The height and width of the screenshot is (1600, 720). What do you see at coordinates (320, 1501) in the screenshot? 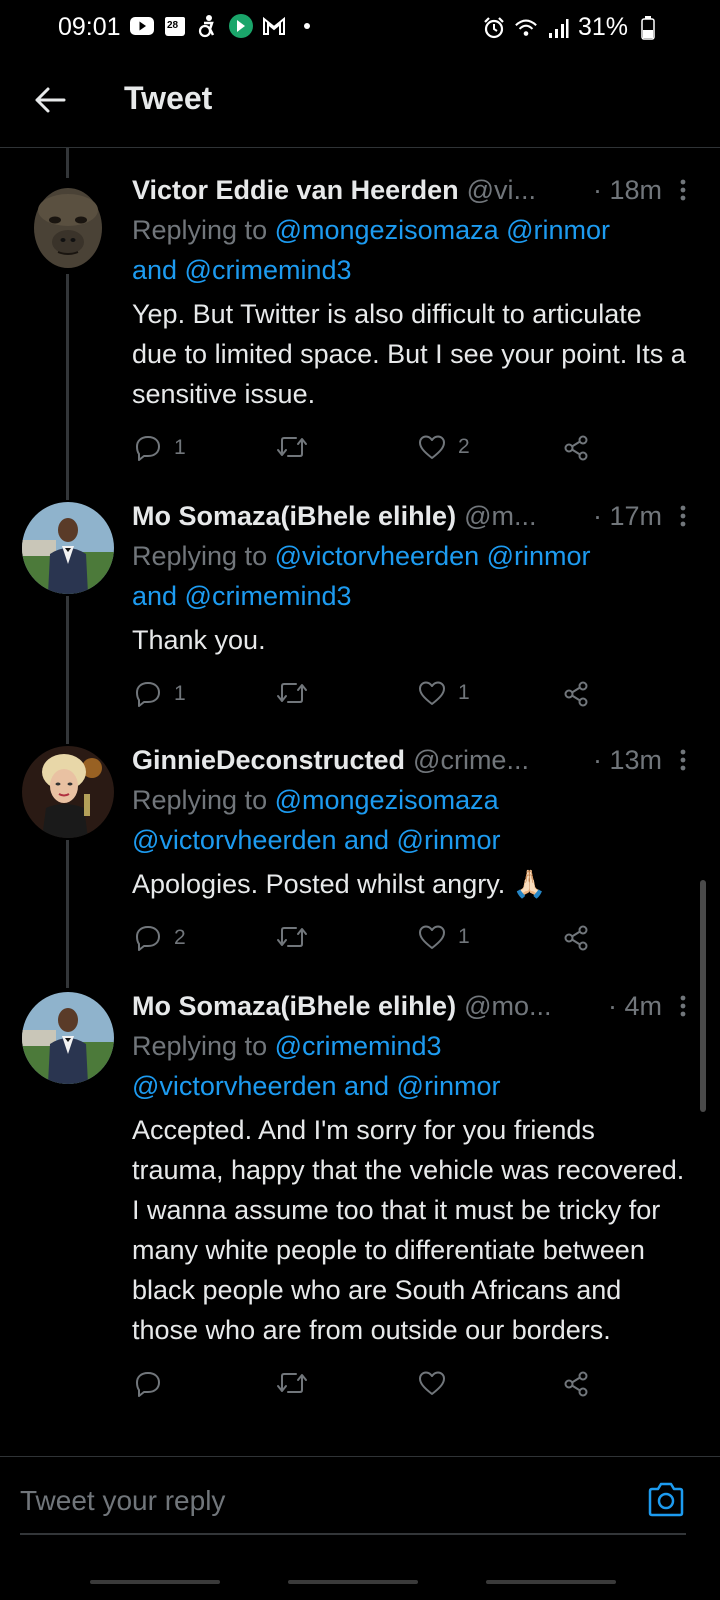
I see `reply-input` at bounding box center [320, 1501].